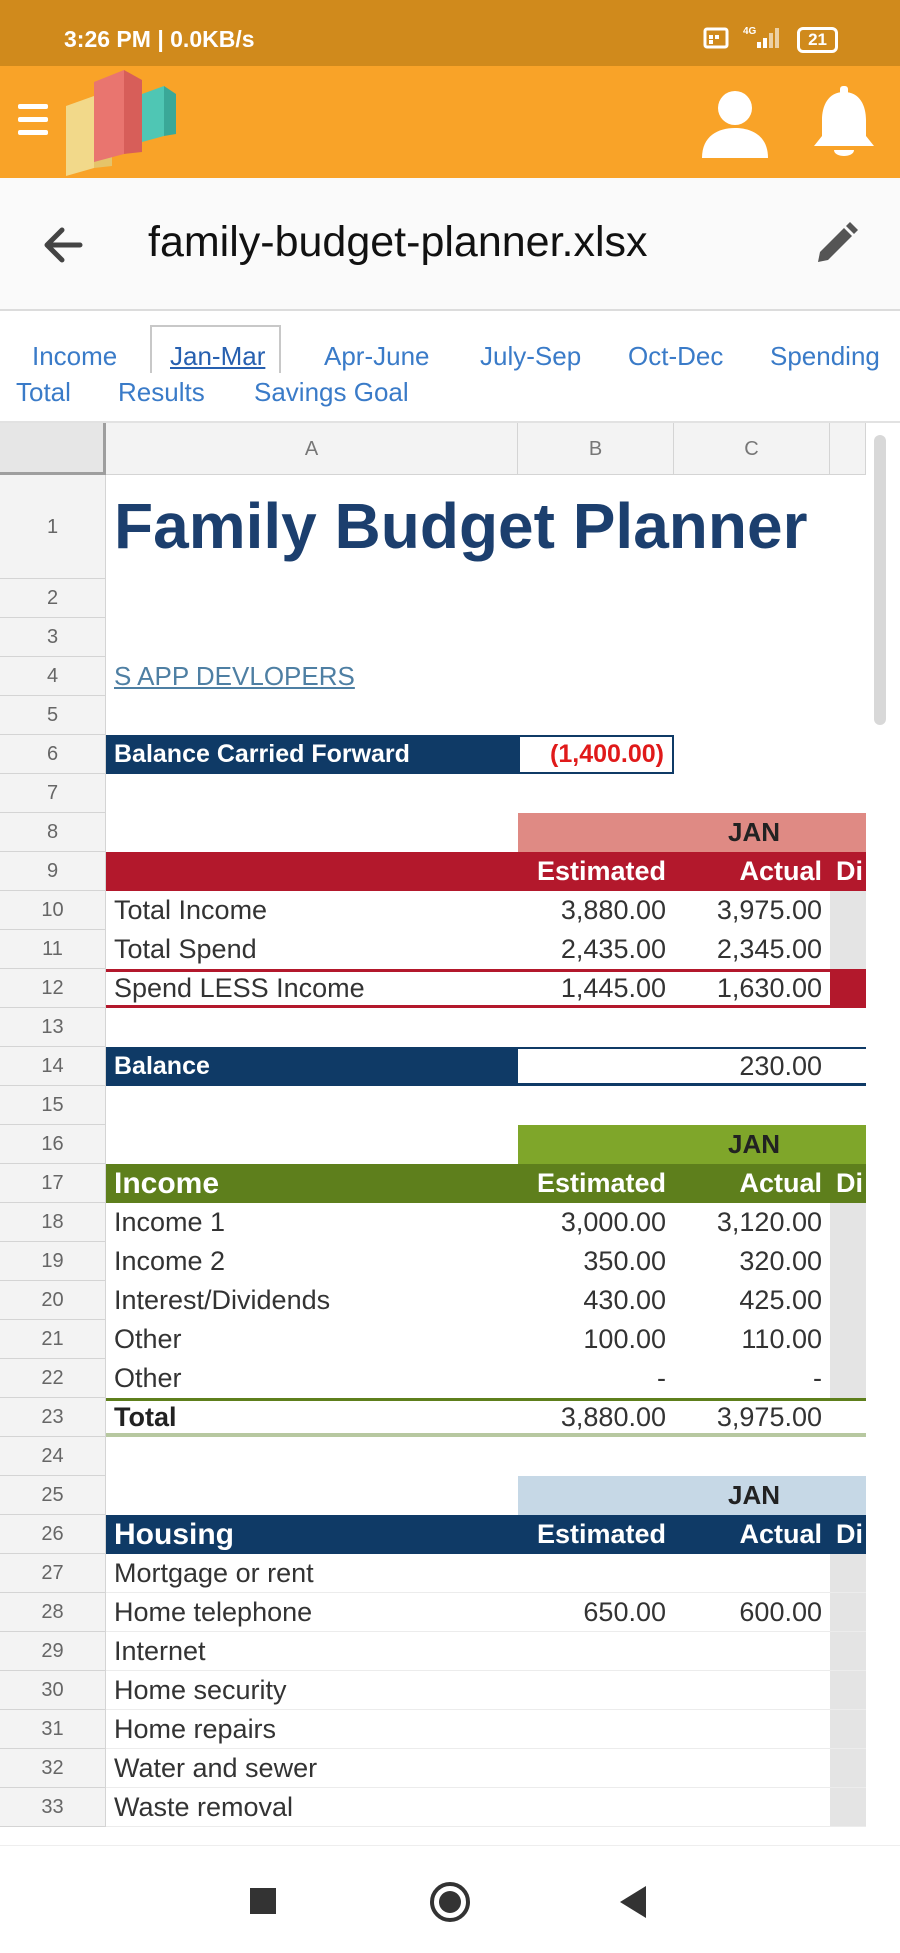 Image resolution: width=900 pixels, height=1953 pixels. Describe the element at coordinates (53, 1300) in the screenshot. I see `row-header: 20` at that location.